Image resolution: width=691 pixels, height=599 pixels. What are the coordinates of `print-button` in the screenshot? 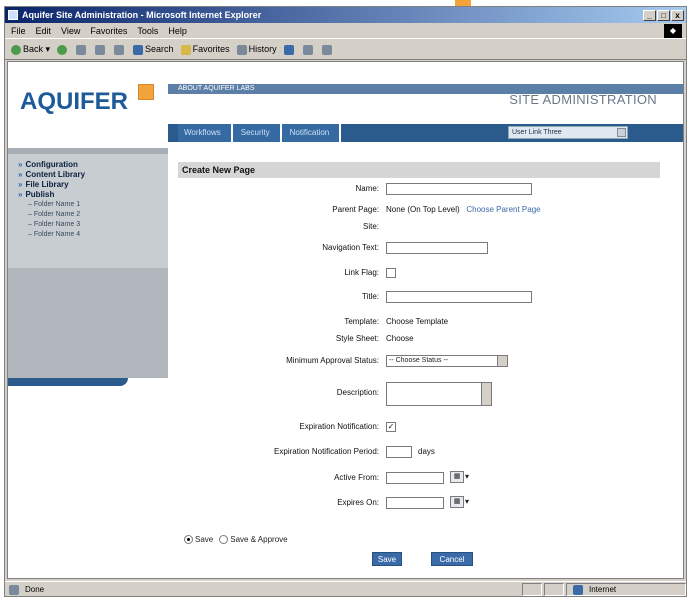 It's located at (308, 49).